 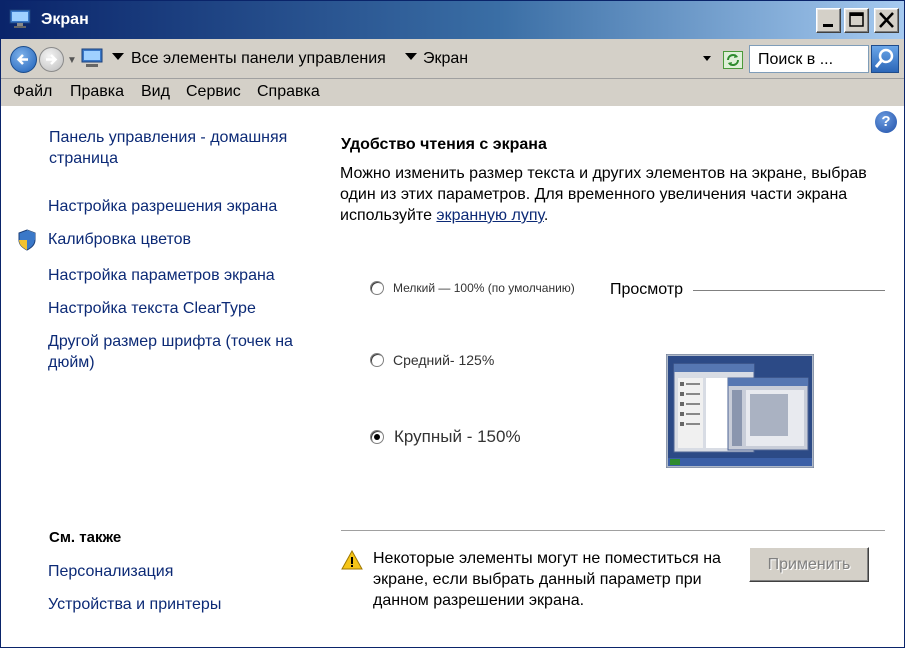 What do you see at coordinates (161, 275) in the screenshot?
I see `sidebar-item-display-settings: Настройка параметров экрана` at bounding box center [161, 275].